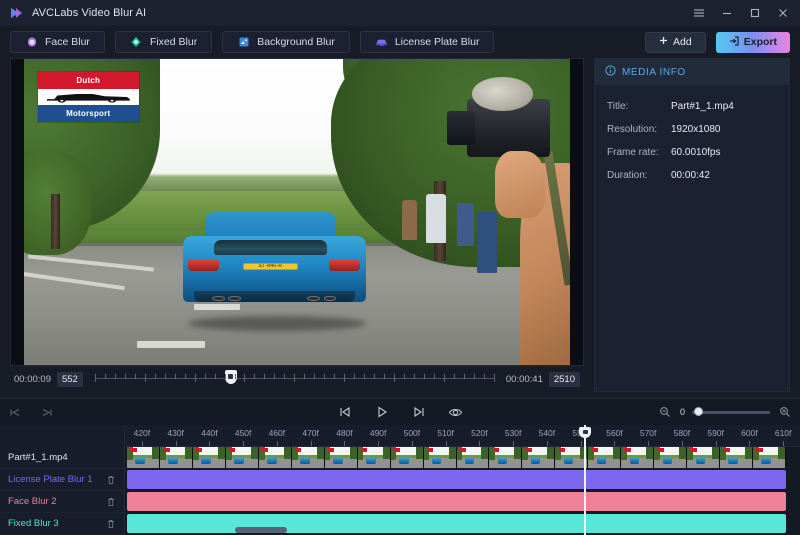 This screenshot has height=535, width=800. I want to click on car-body: ST-840-R, so click(274, 268).